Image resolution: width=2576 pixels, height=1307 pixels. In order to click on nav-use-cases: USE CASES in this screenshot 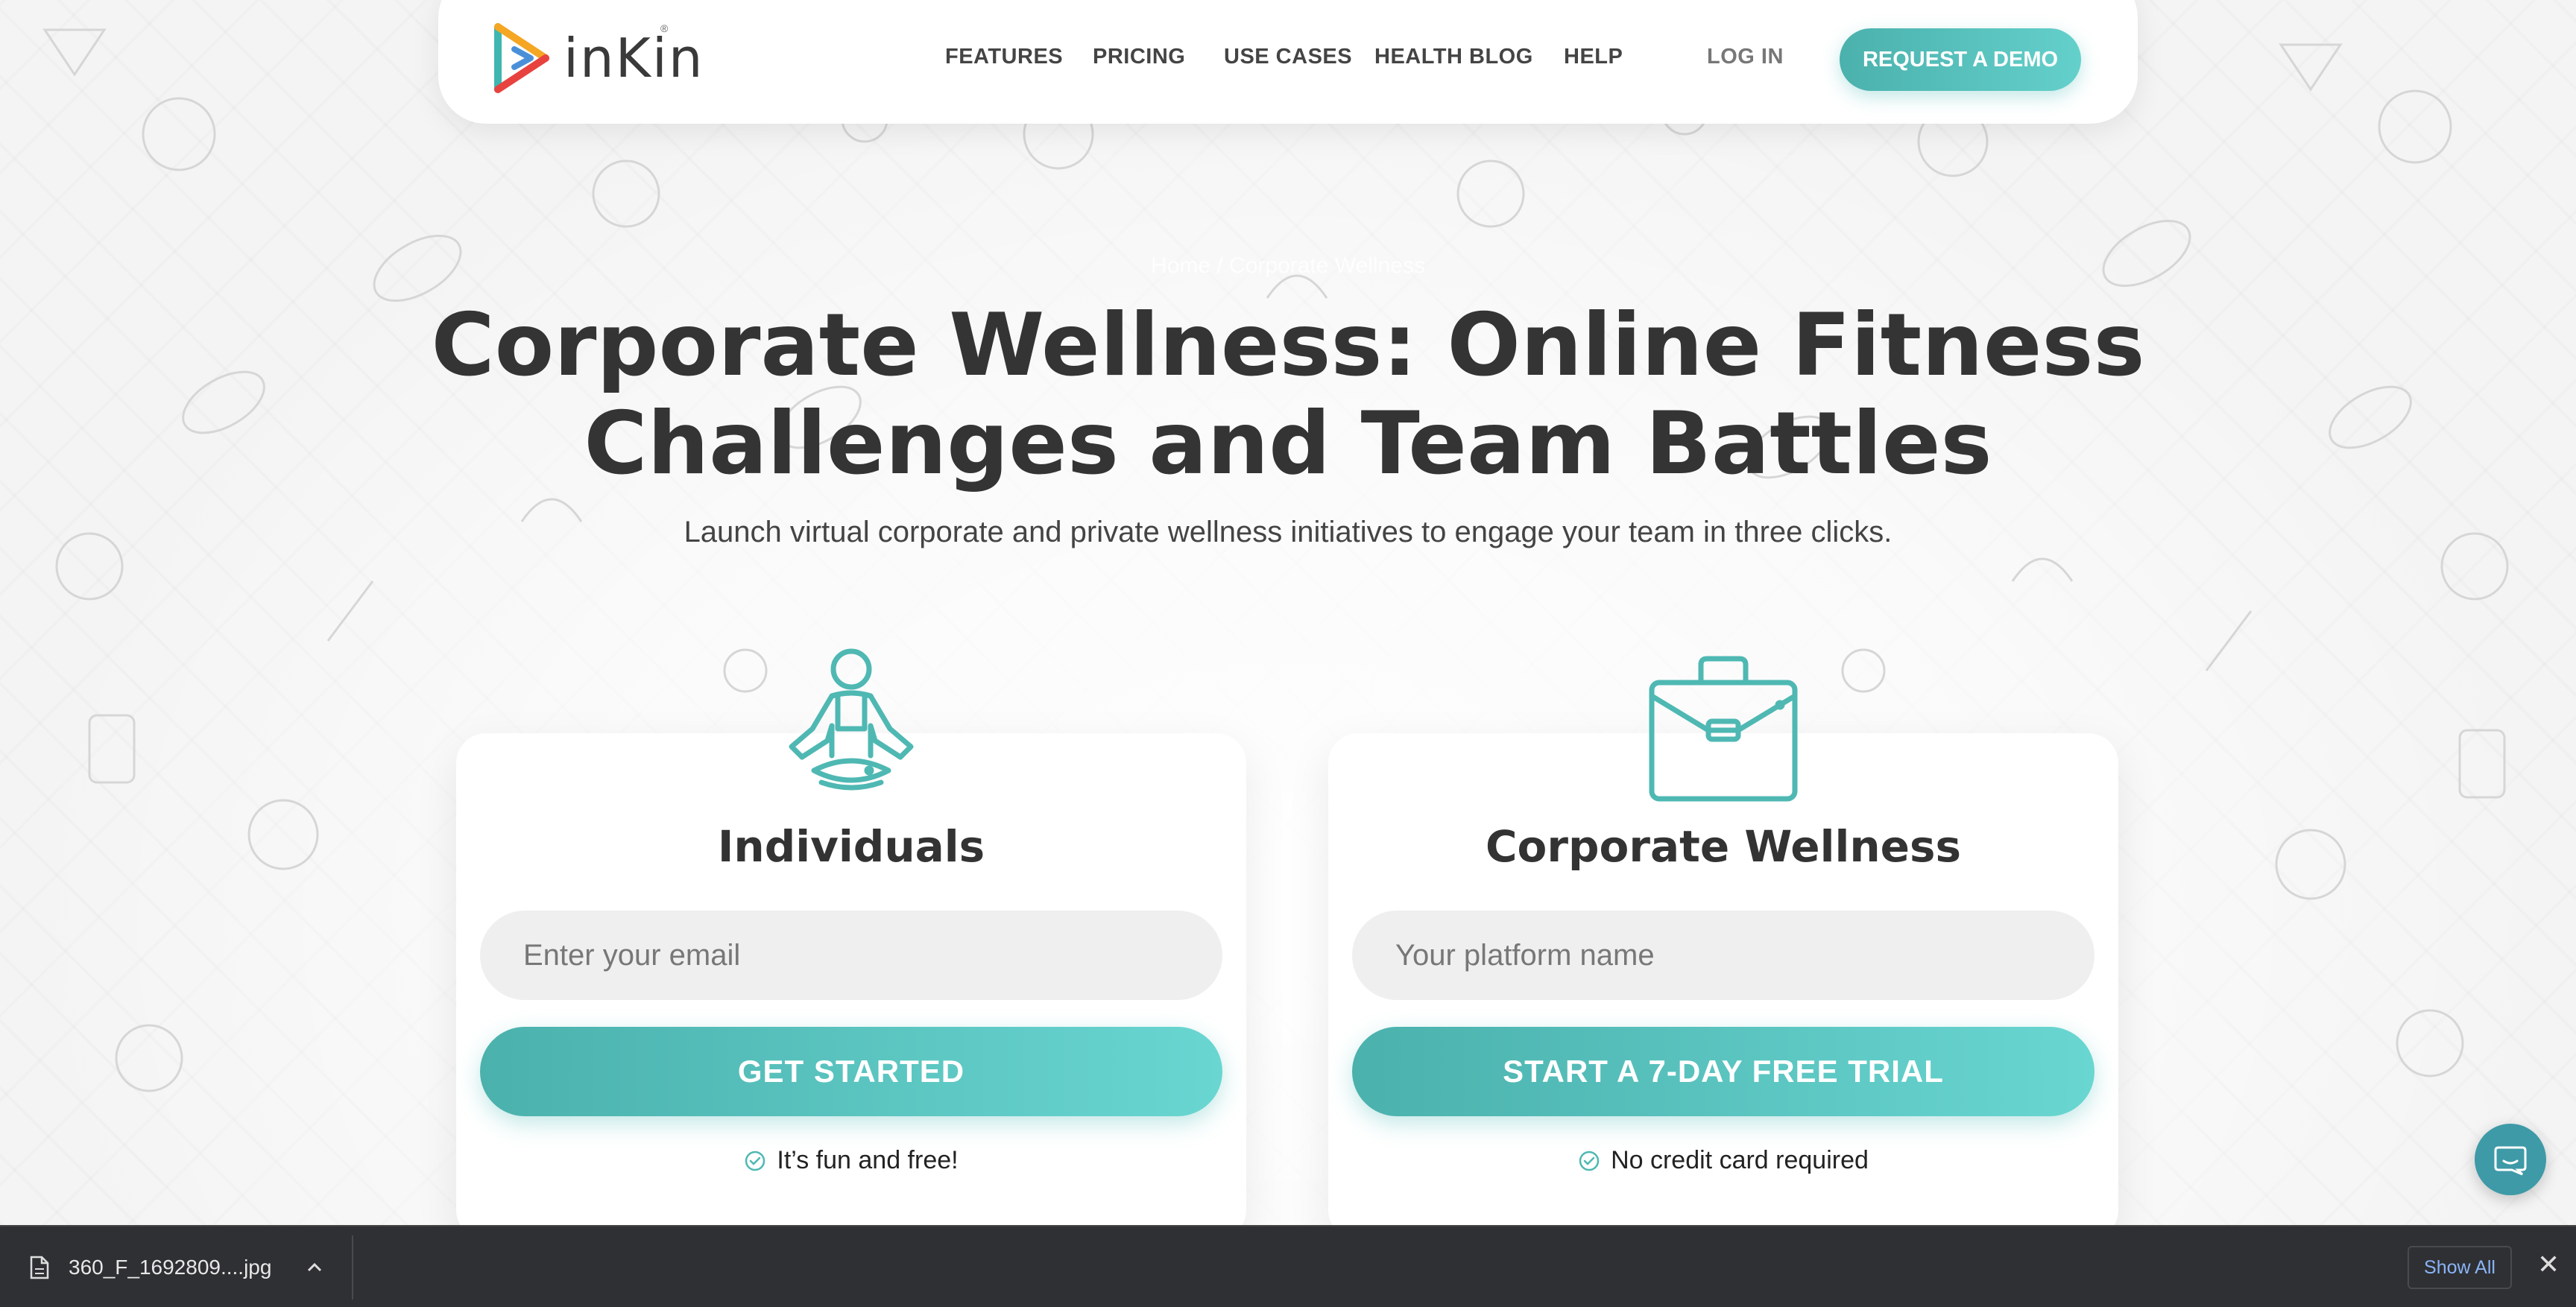, I will do `click(1288, 57)`.